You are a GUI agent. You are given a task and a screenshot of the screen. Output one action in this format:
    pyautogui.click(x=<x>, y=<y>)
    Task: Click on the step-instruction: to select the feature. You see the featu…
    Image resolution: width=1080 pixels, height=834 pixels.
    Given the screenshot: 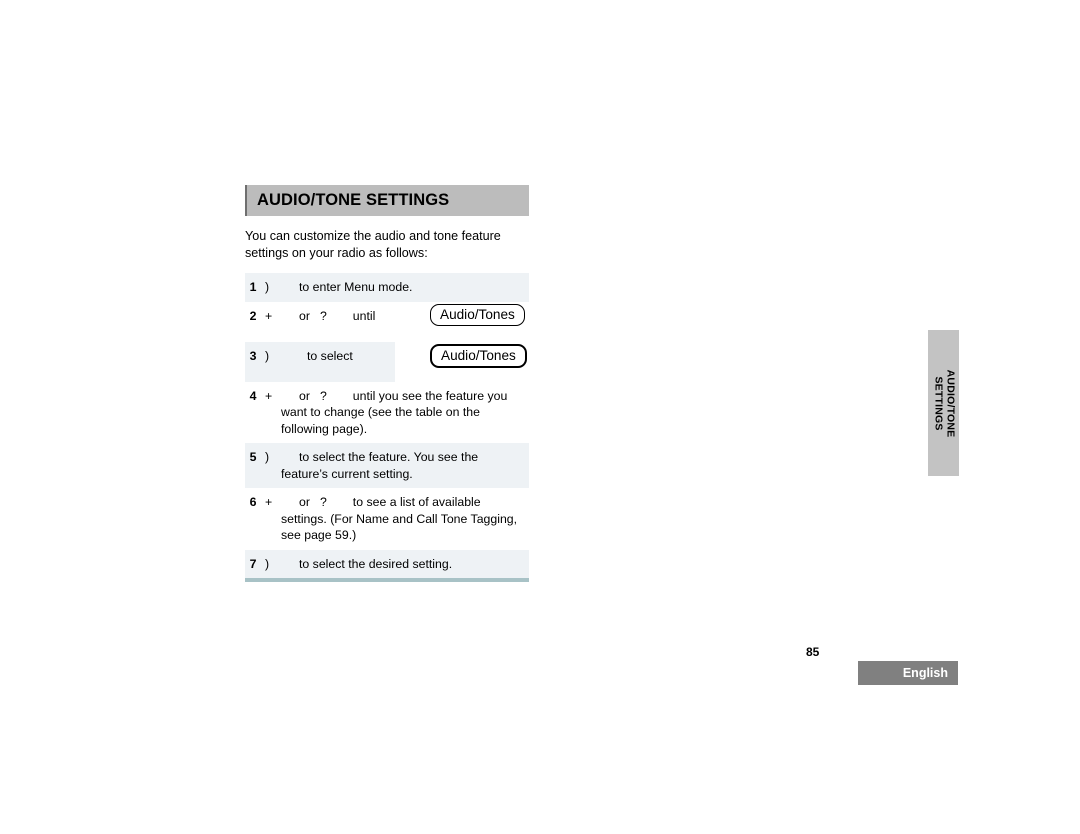 What is the action you would take?
    pyautogui.click(x=380, y=465)
    